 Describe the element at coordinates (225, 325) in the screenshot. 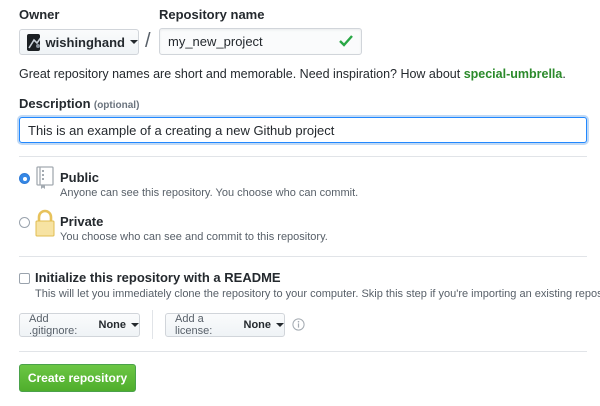

I see `license-select: Add a license: None` at that location.